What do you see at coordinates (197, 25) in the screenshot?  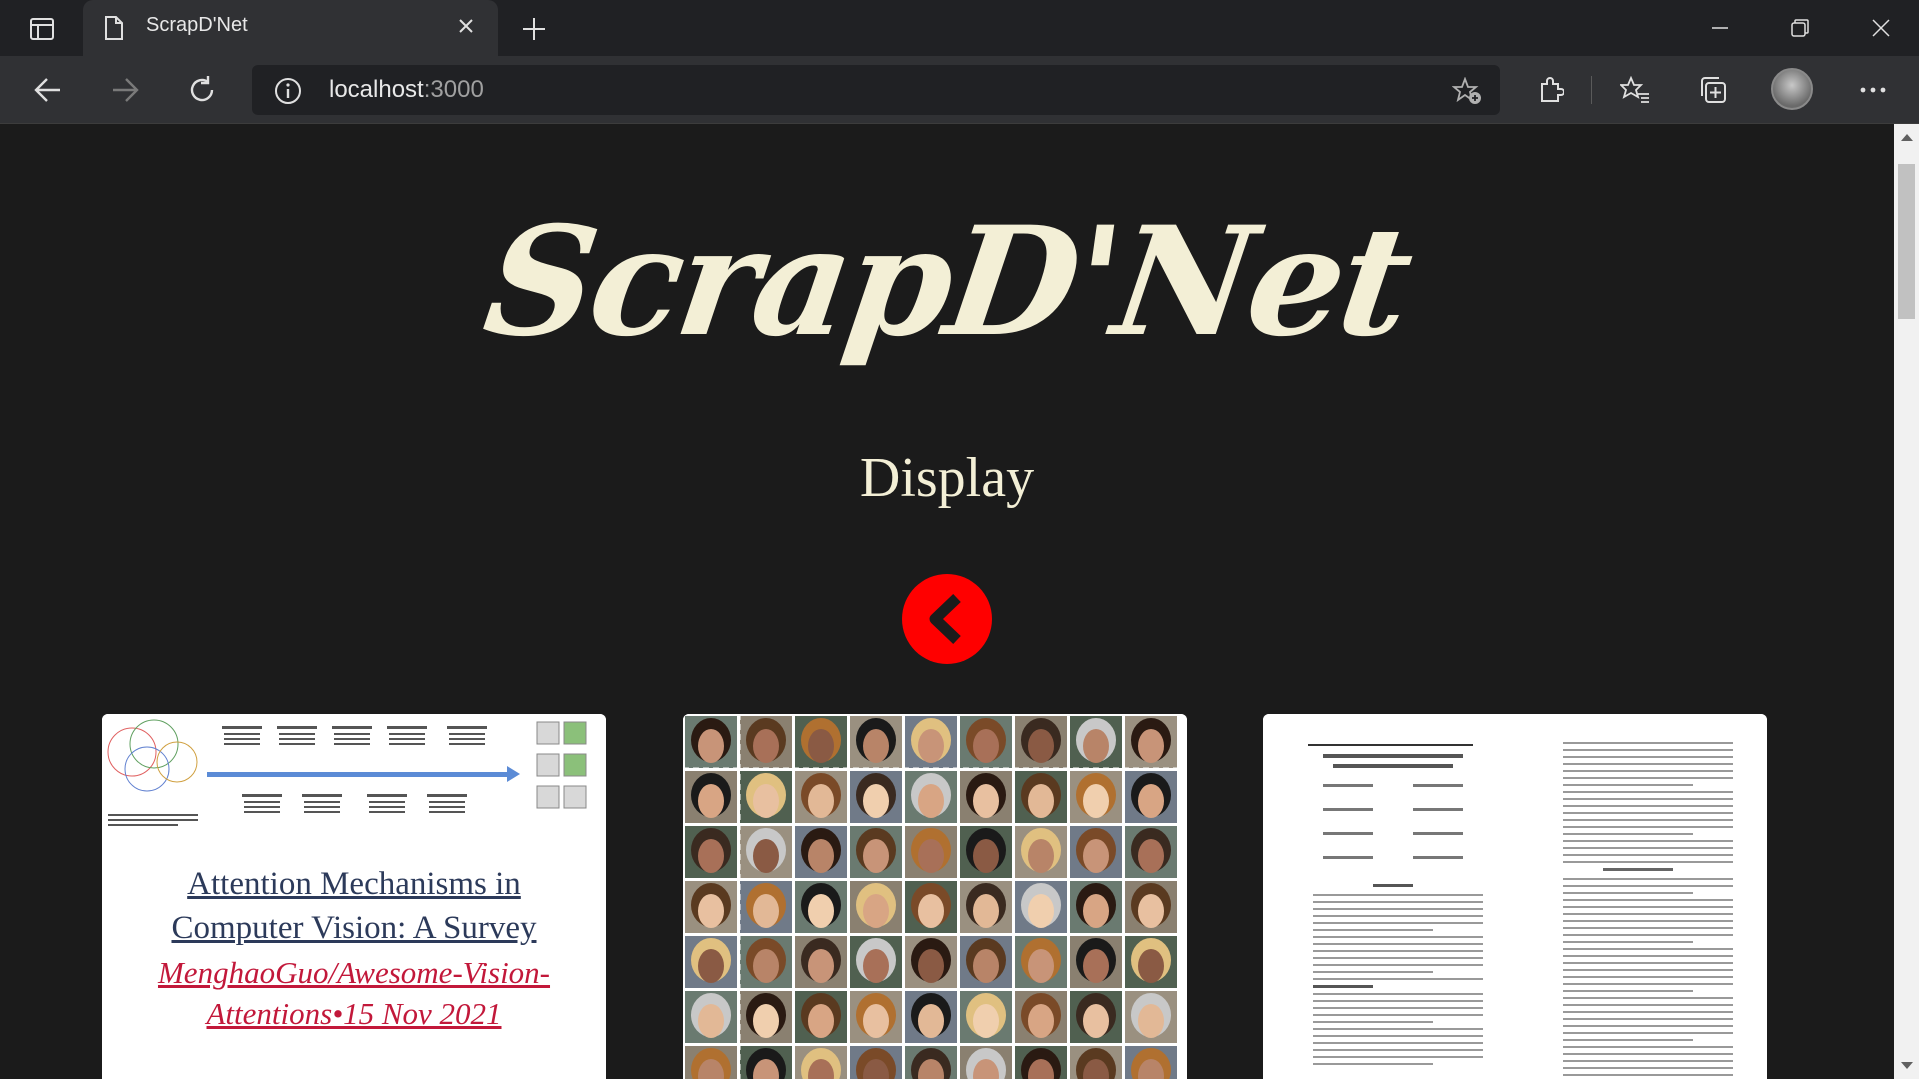 I see `tab-title: ScrapD'Net` at bounding box center [197, 25].